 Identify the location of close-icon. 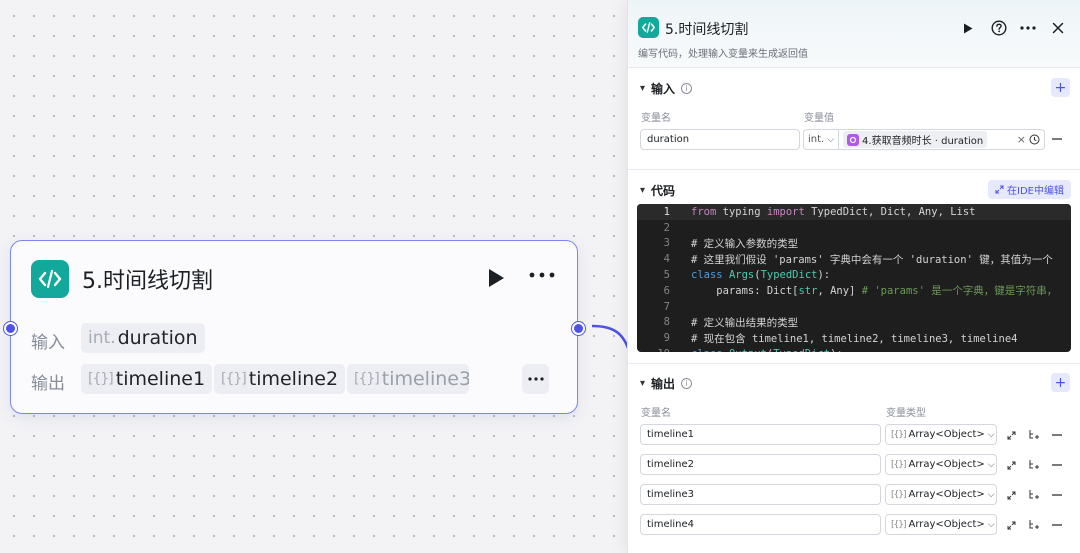
(1058, 28).